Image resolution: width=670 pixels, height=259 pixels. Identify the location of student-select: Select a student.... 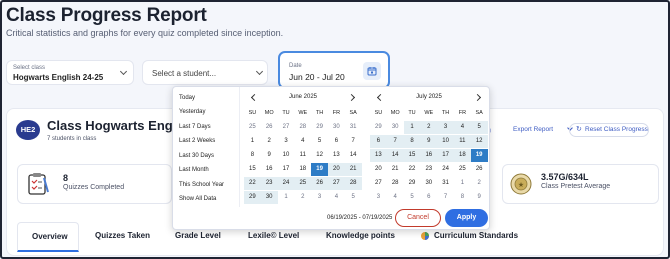
(205, 72).